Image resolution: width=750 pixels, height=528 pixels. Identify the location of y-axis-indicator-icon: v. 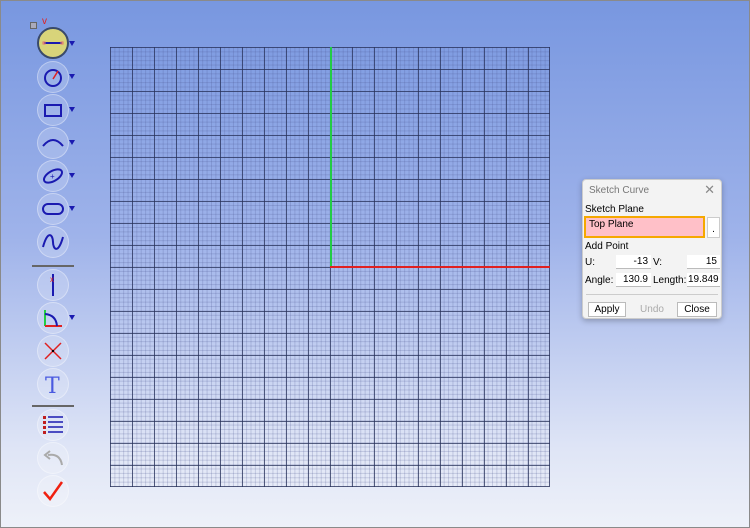
(44, 21).